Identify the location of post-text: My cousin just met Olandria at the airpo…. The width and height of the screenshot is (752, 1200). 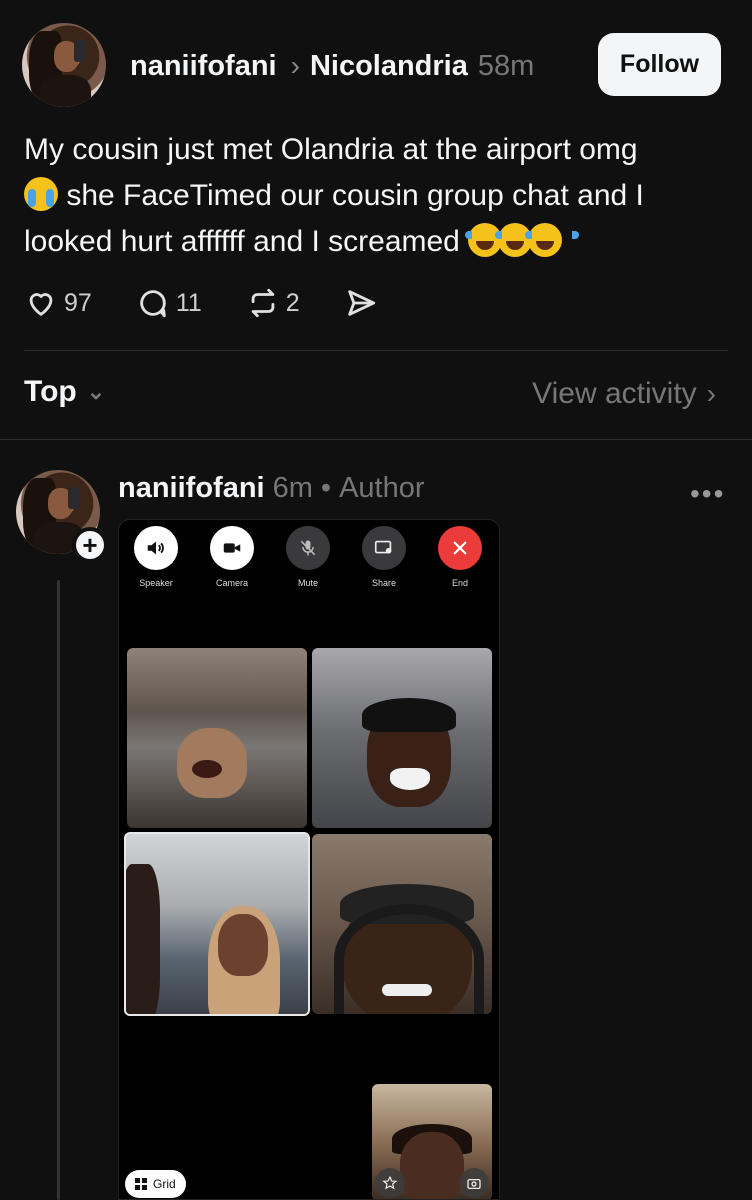
(374, 196).